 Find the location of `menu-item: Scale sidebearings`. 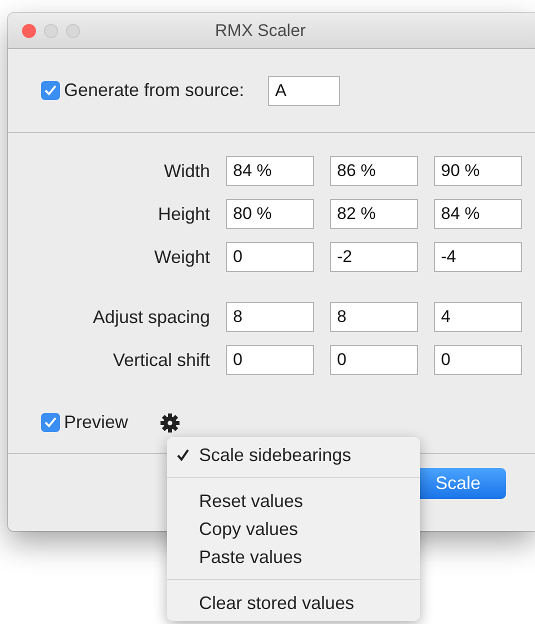

menu-item: Scale sidebearings is located at coordinates (293, 455).